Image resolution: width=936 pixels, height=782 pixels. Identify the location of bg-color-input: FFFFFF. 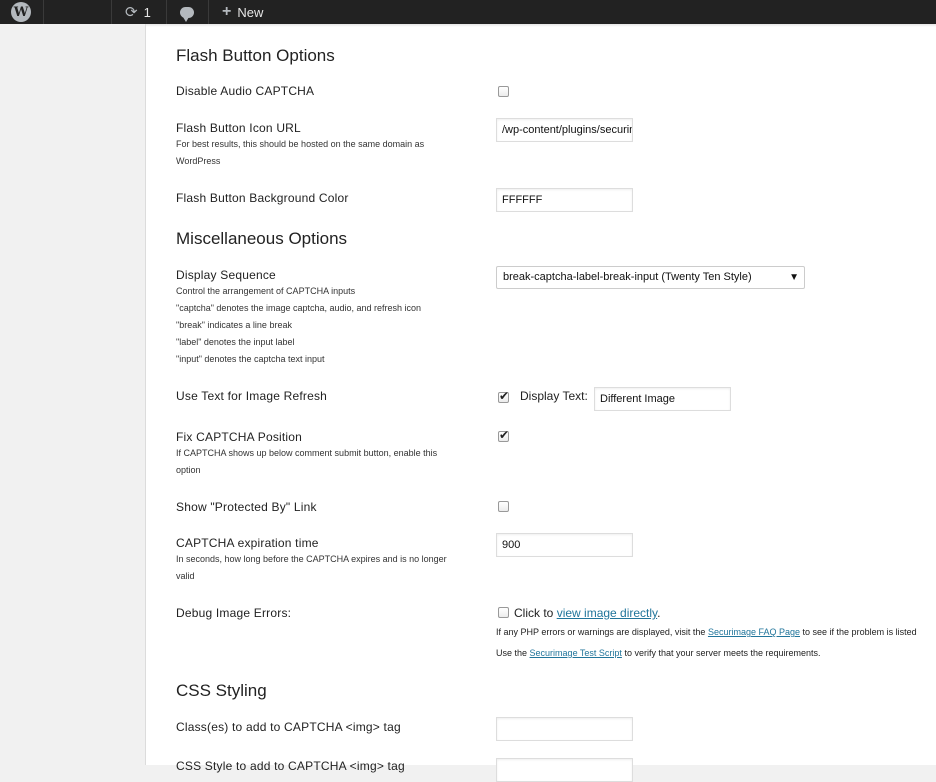
(564, 200).